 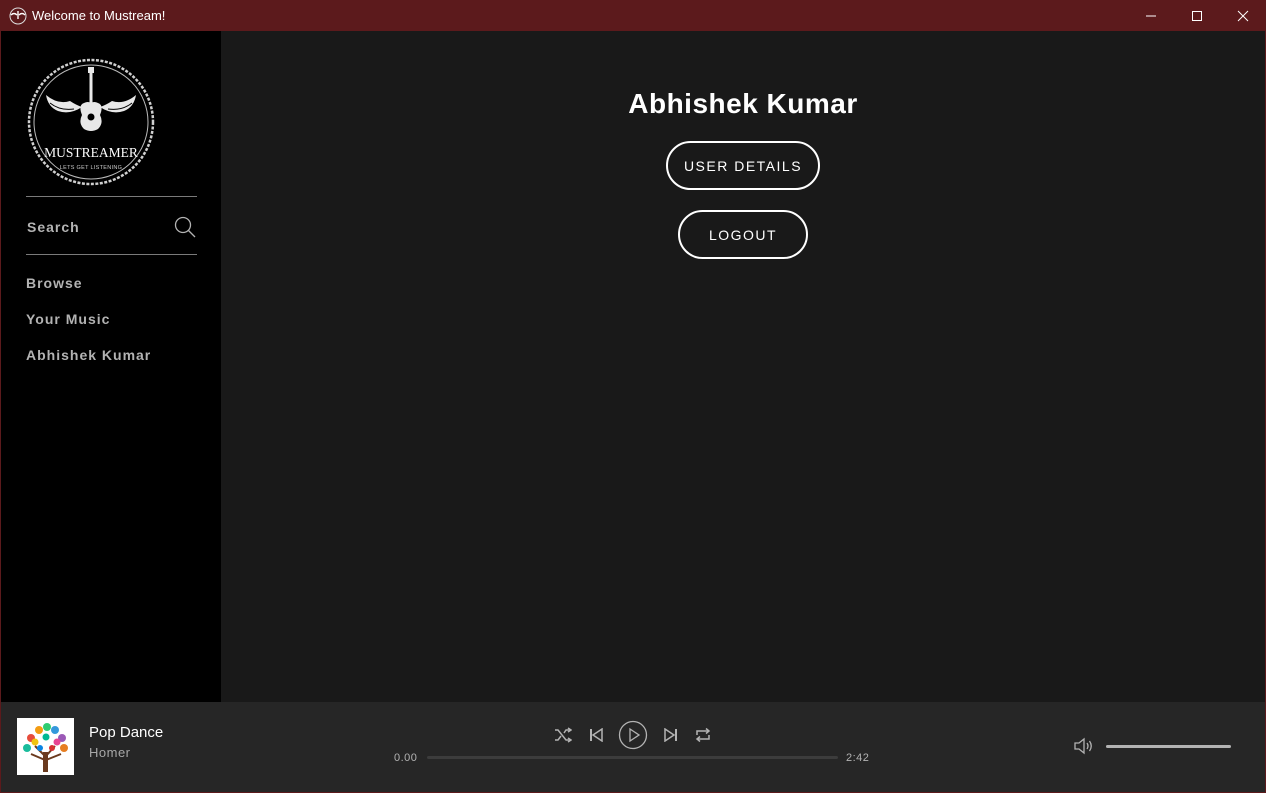 I want to click on search-bar, so click(x=111, y=227).